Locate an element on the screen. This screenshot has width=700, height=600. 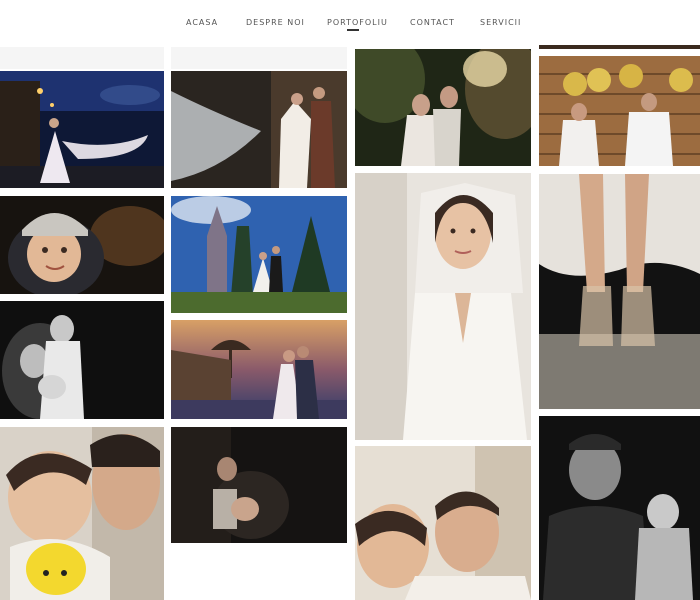
photo-edge-top is located at coordinates (619, 47).